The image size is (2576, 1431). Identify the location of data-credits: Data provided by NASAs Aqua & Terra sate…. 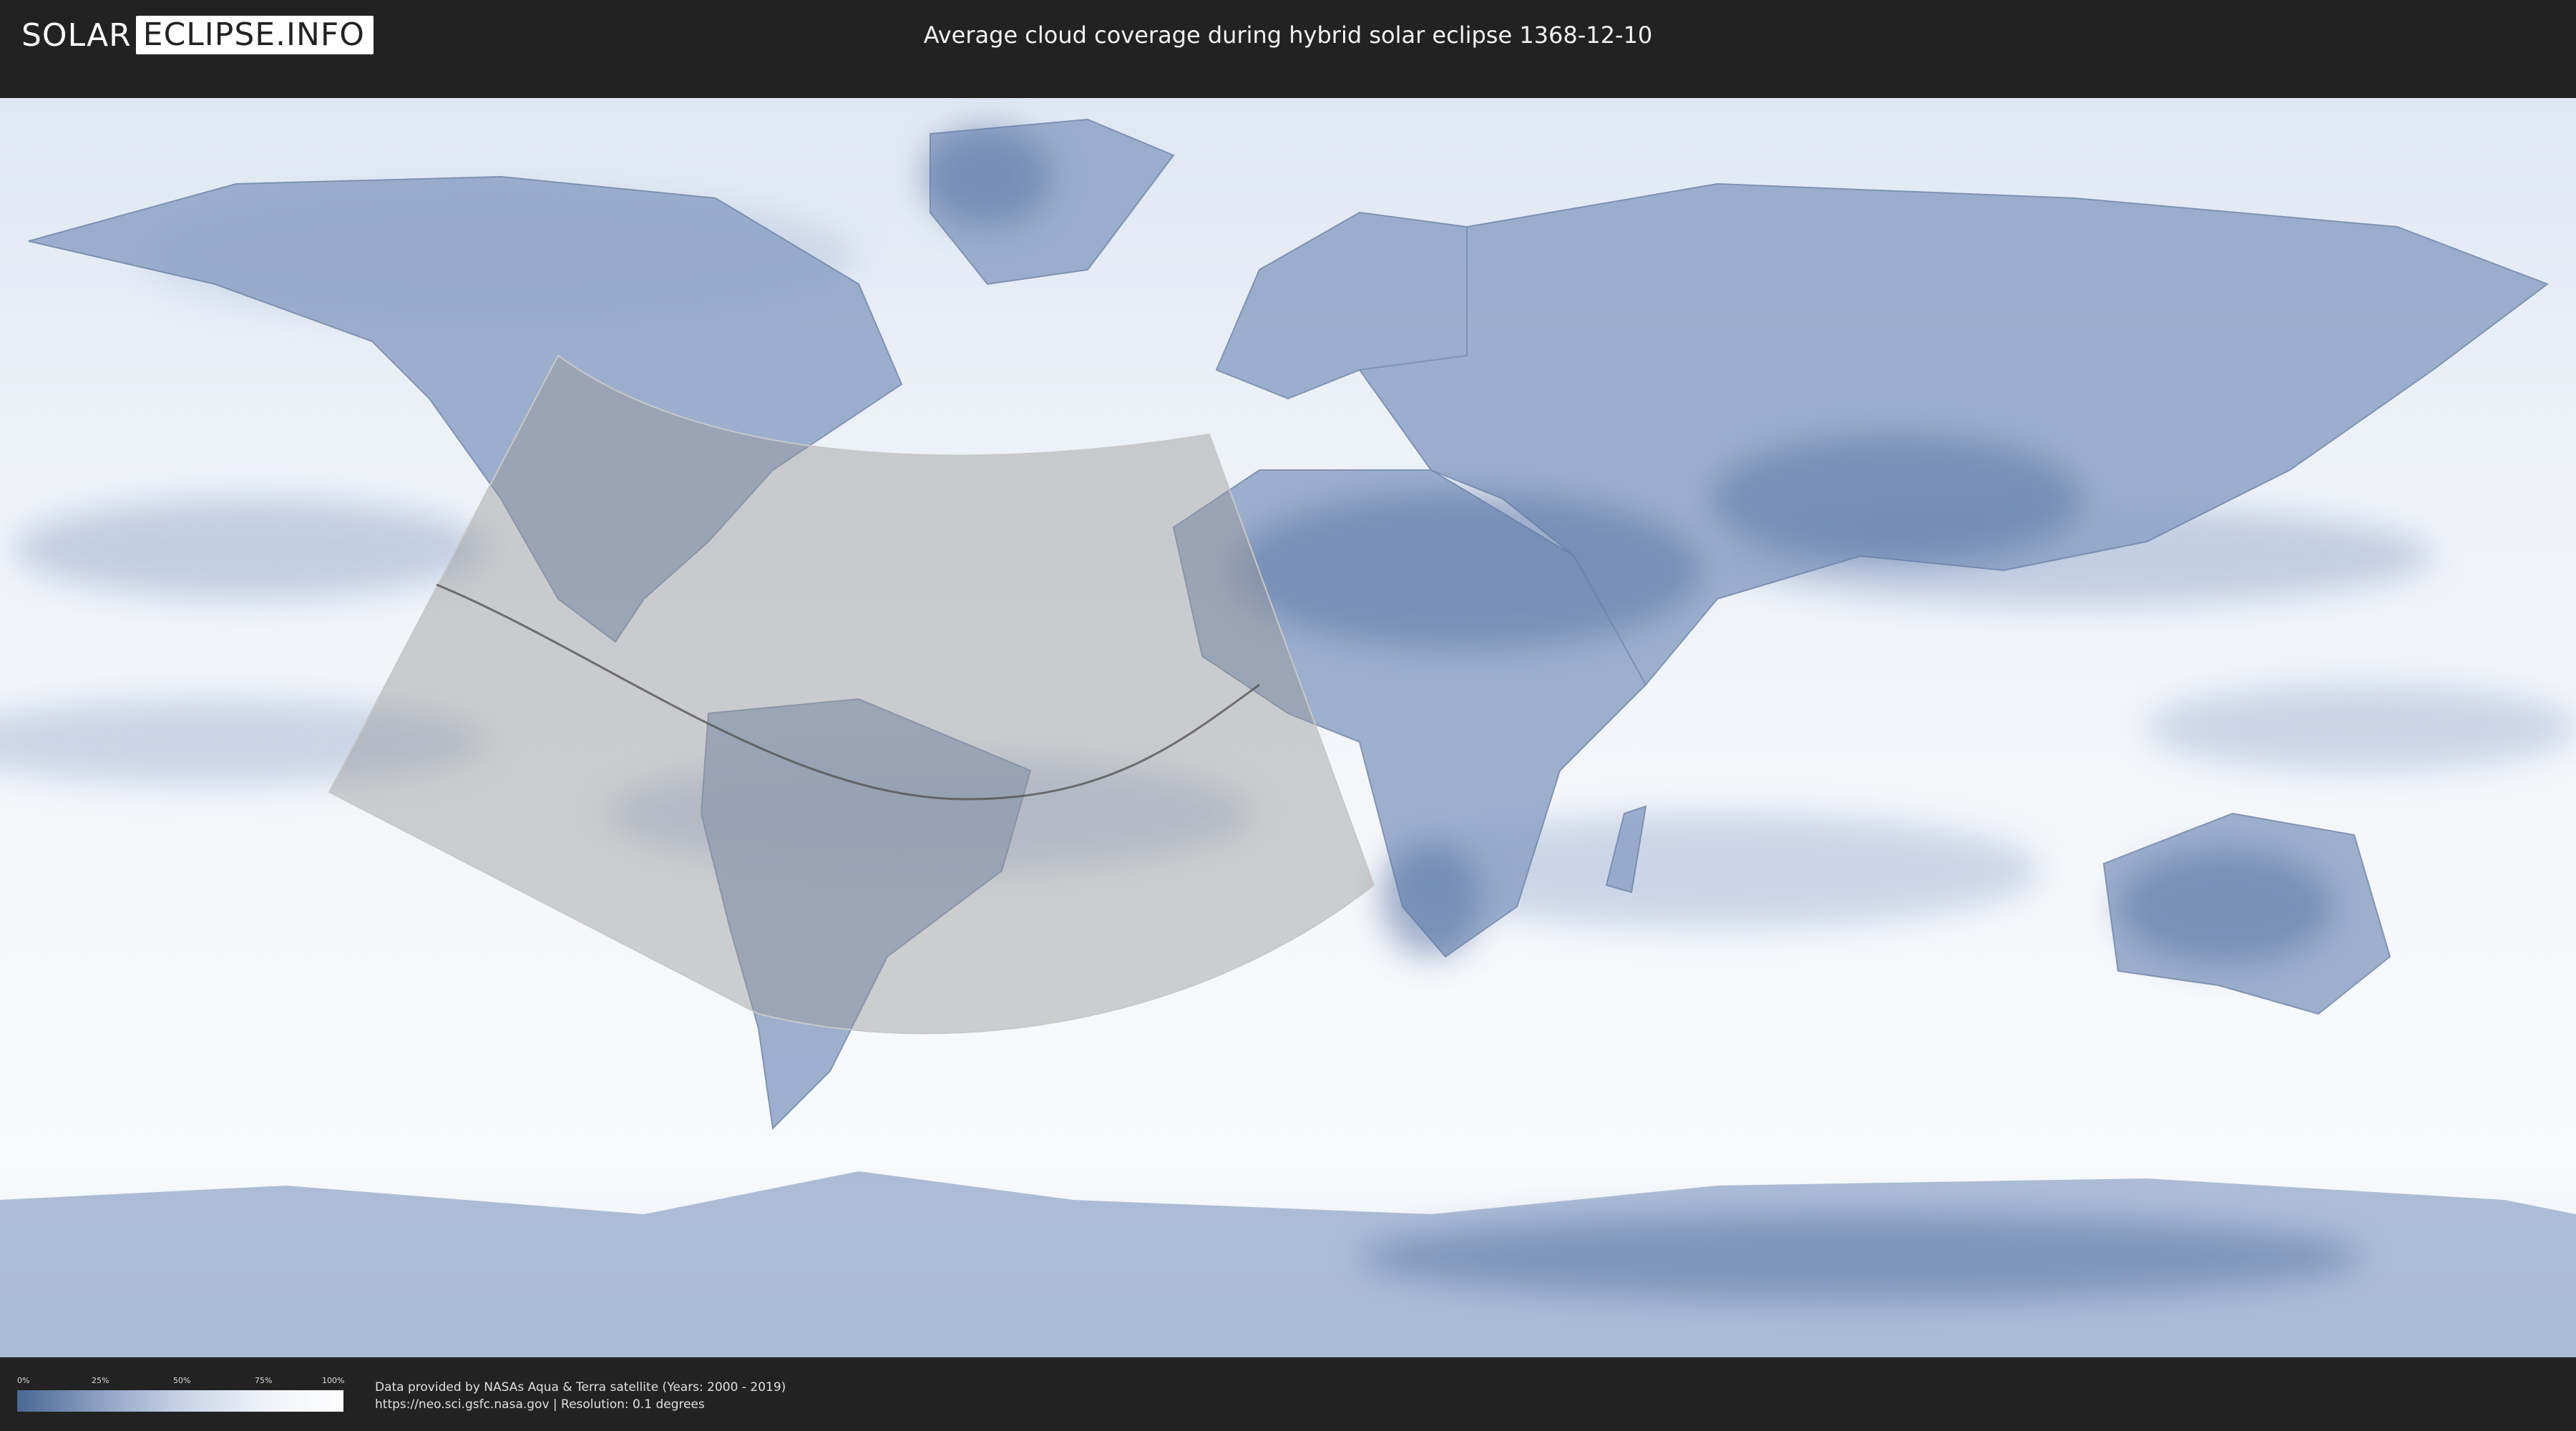
(580, 1396).